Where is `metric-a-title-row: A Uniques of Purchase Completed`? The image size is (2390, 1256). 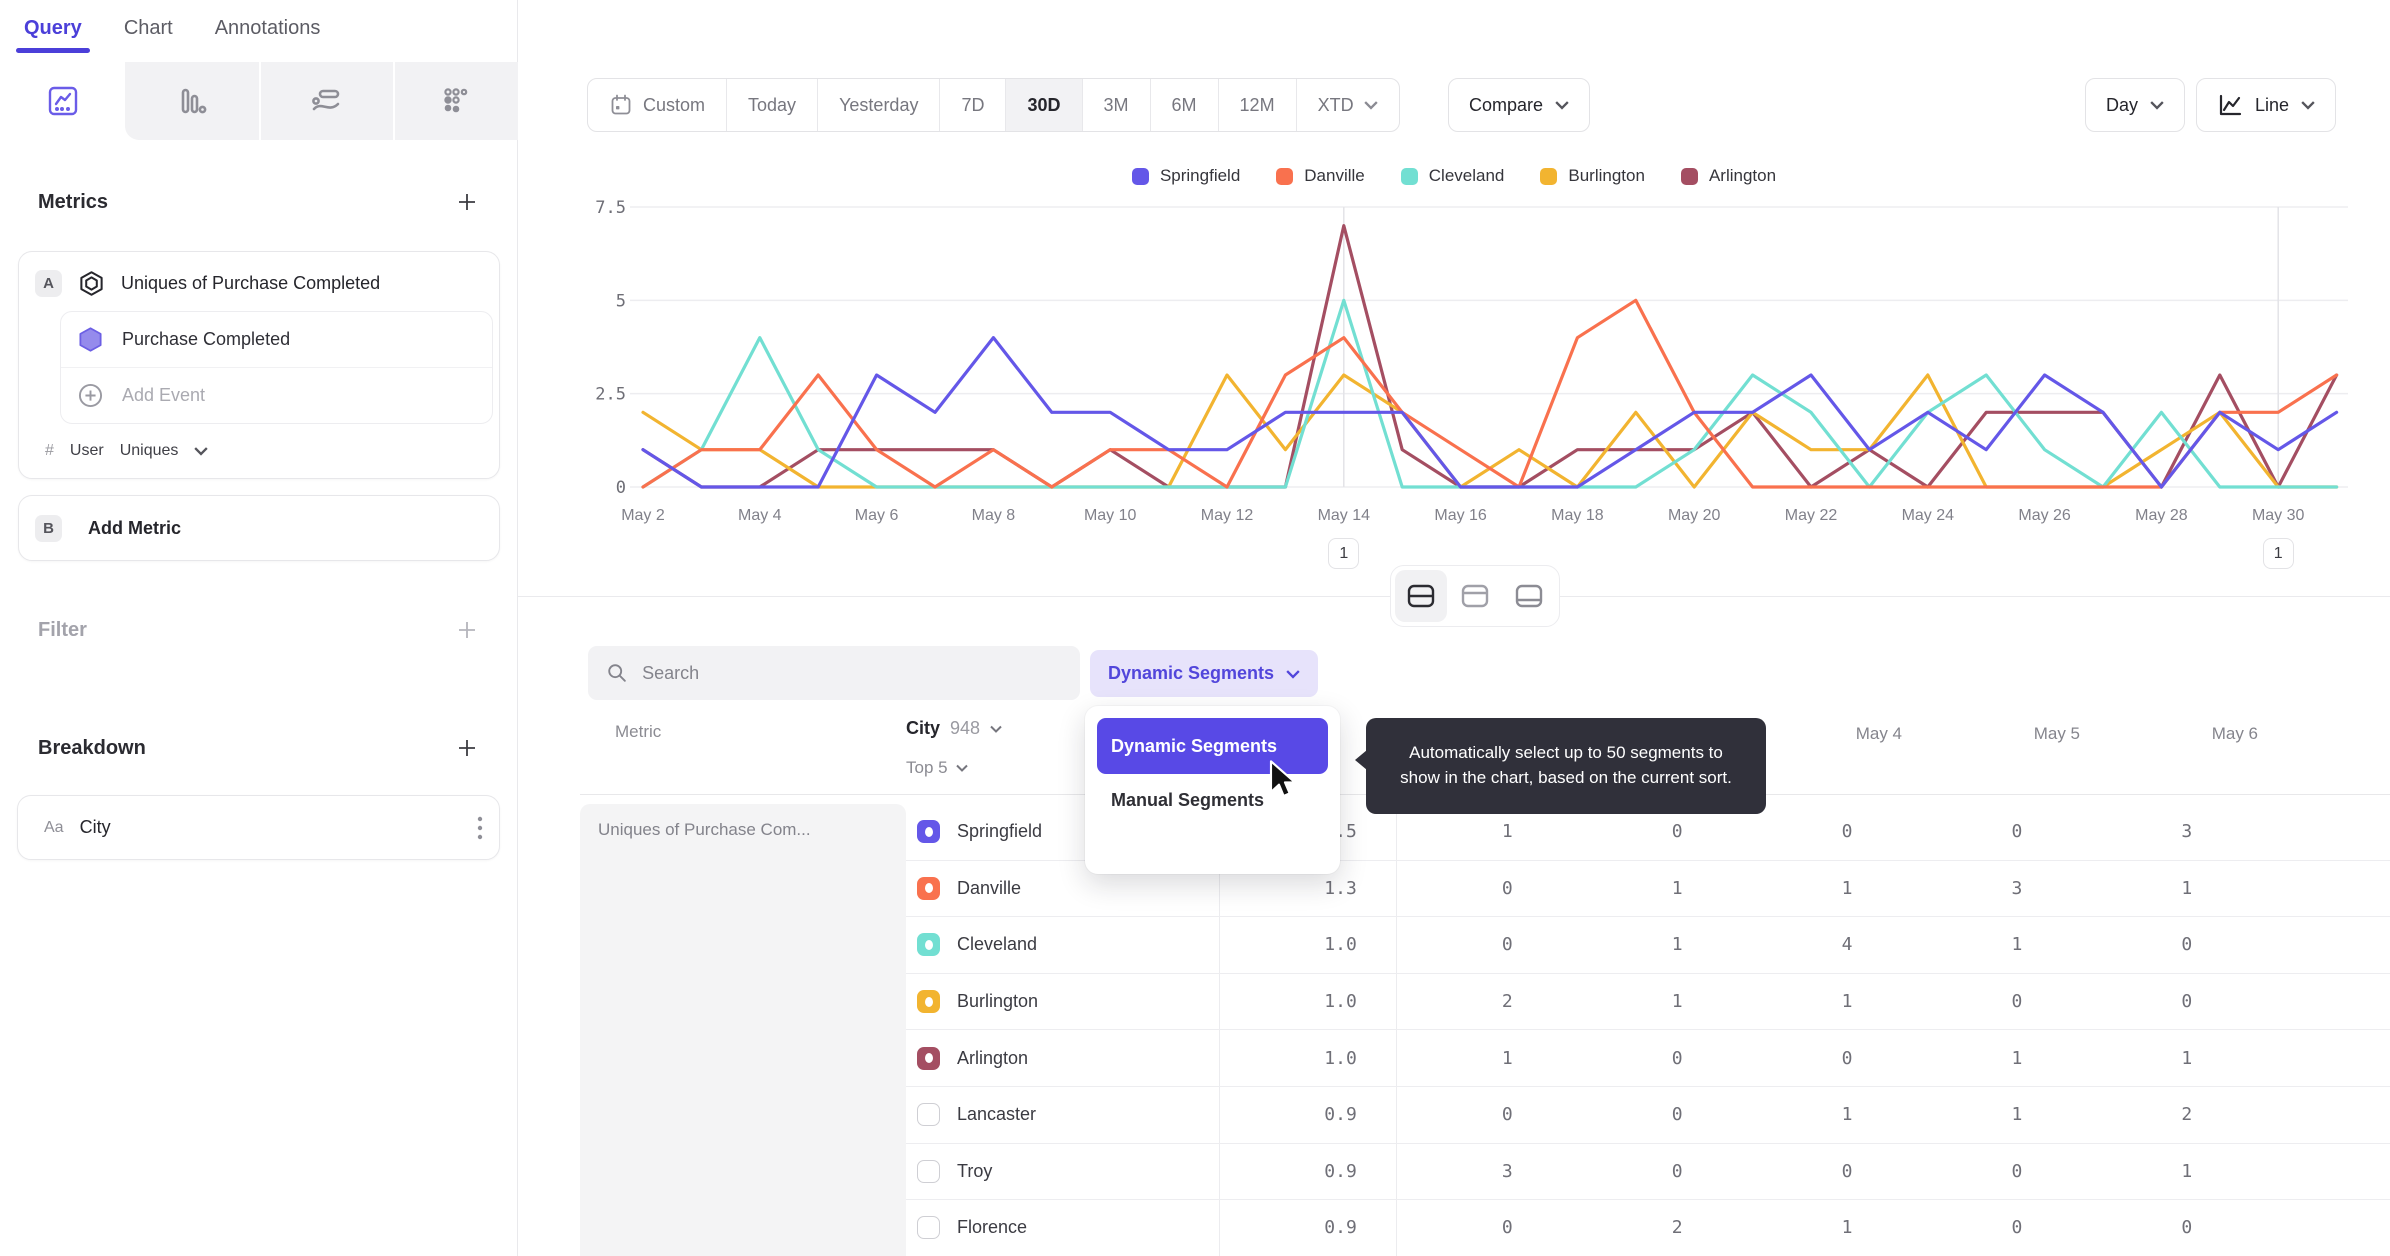 metric-a-title-row: A Uniques of Purchase Completed is located at coordinates (259, 279).